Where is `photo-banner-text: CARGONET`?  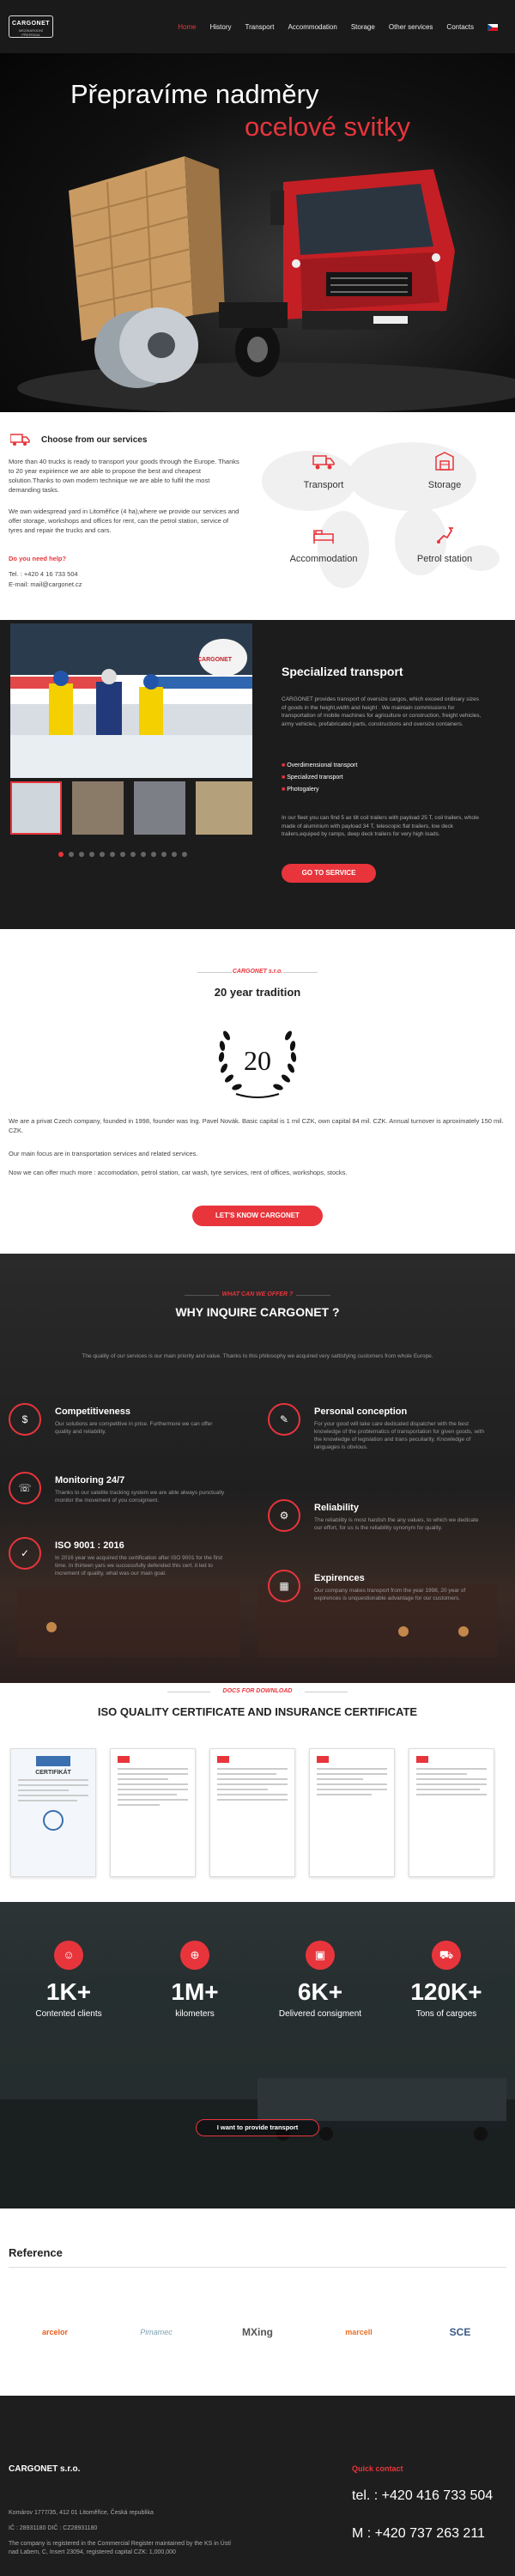
photo-banner-text: CARGONET is located at coordinates (215, 660).